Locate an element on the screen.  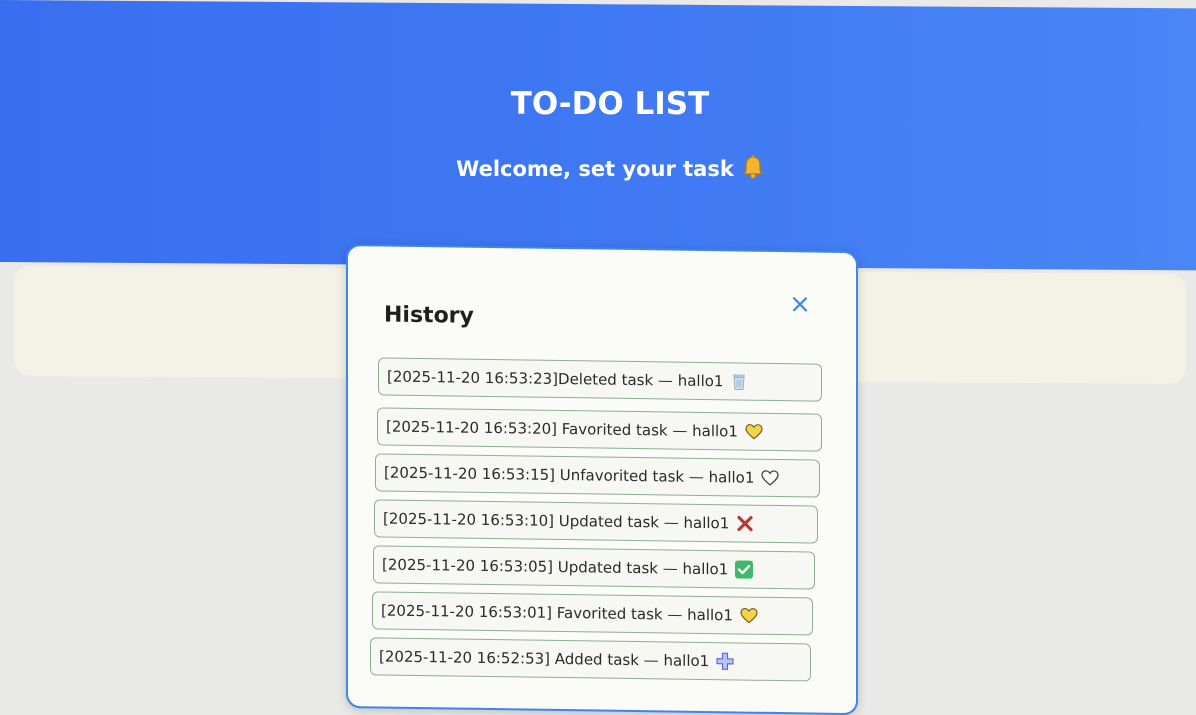
page-title: TO-DO LIST is located at coordinates (610, 104).